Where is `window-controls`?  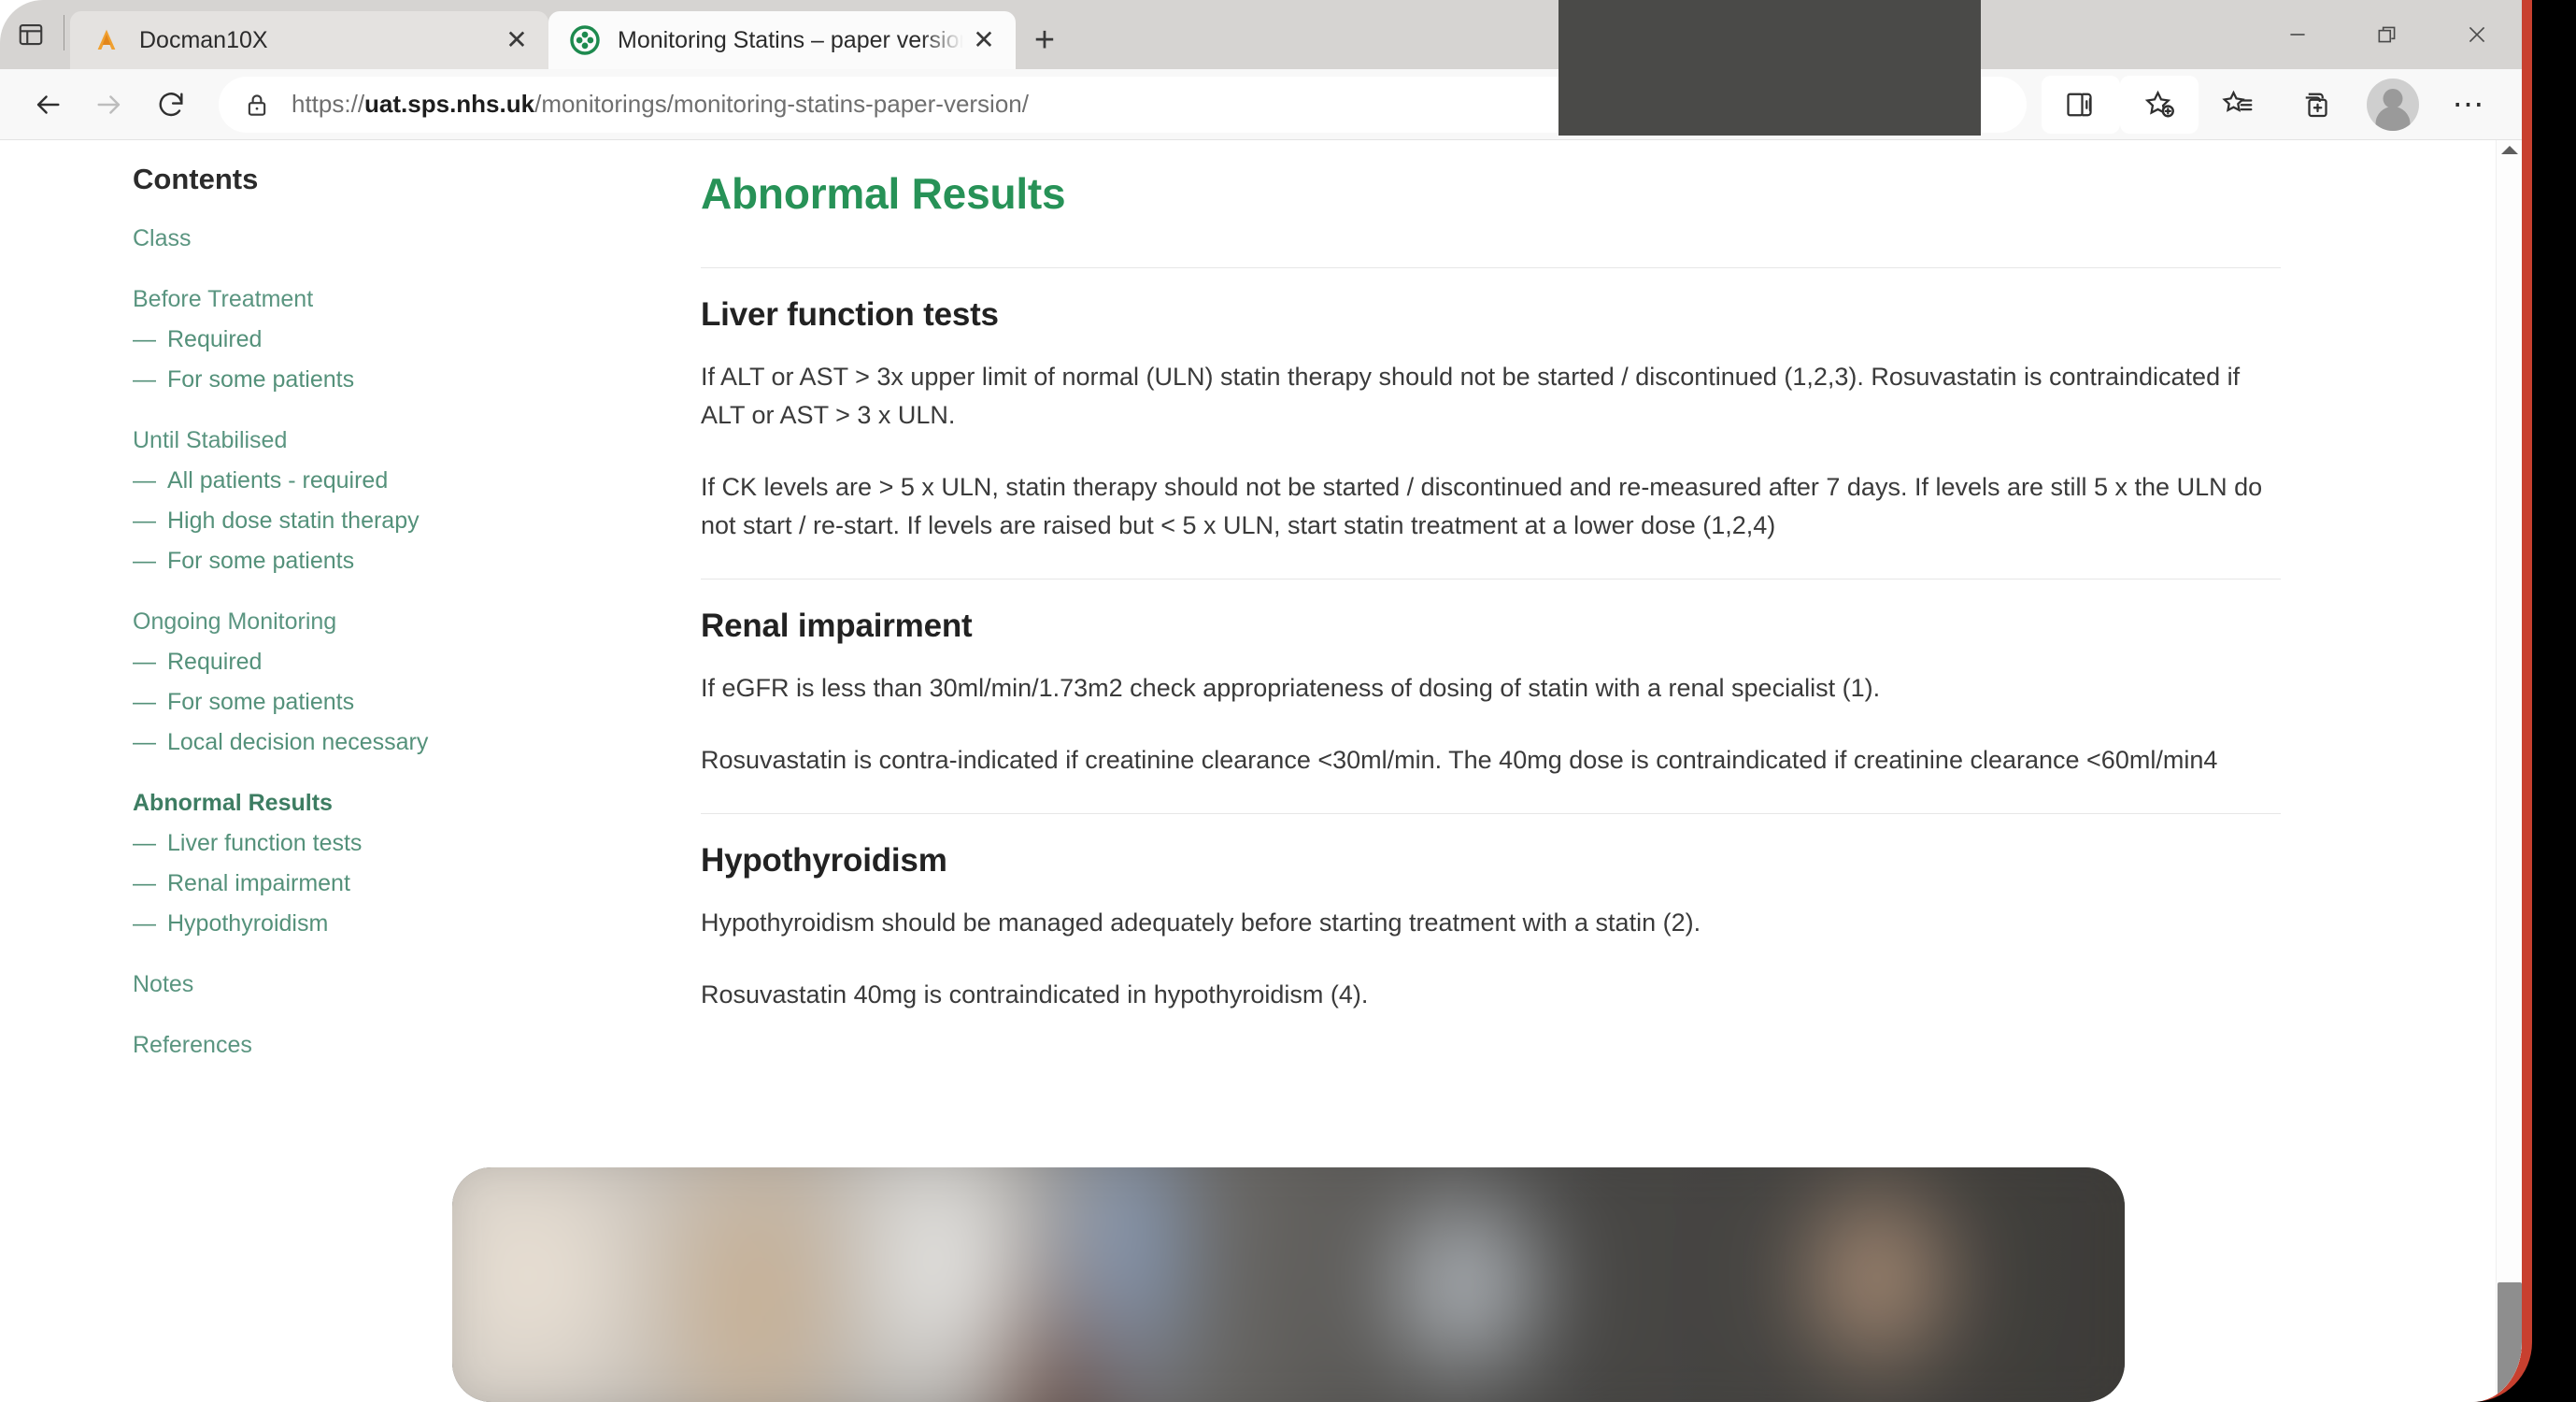 window-controls is located at coordinates (2388, 34).